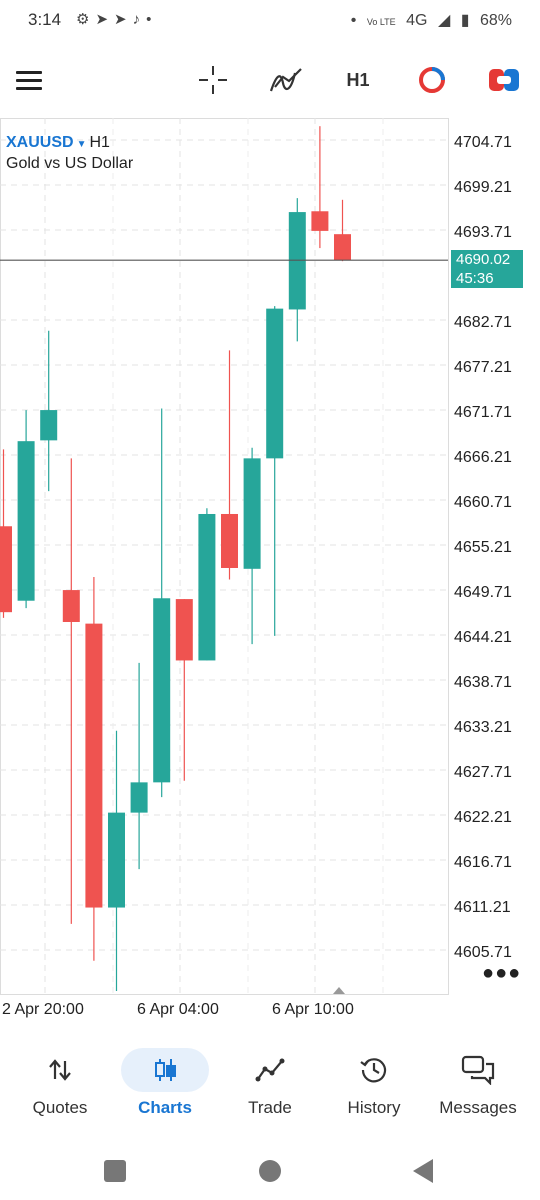 This screenshot has height=1200, width=540. I want to click on nav-label: Trade, so click(270, 1107).